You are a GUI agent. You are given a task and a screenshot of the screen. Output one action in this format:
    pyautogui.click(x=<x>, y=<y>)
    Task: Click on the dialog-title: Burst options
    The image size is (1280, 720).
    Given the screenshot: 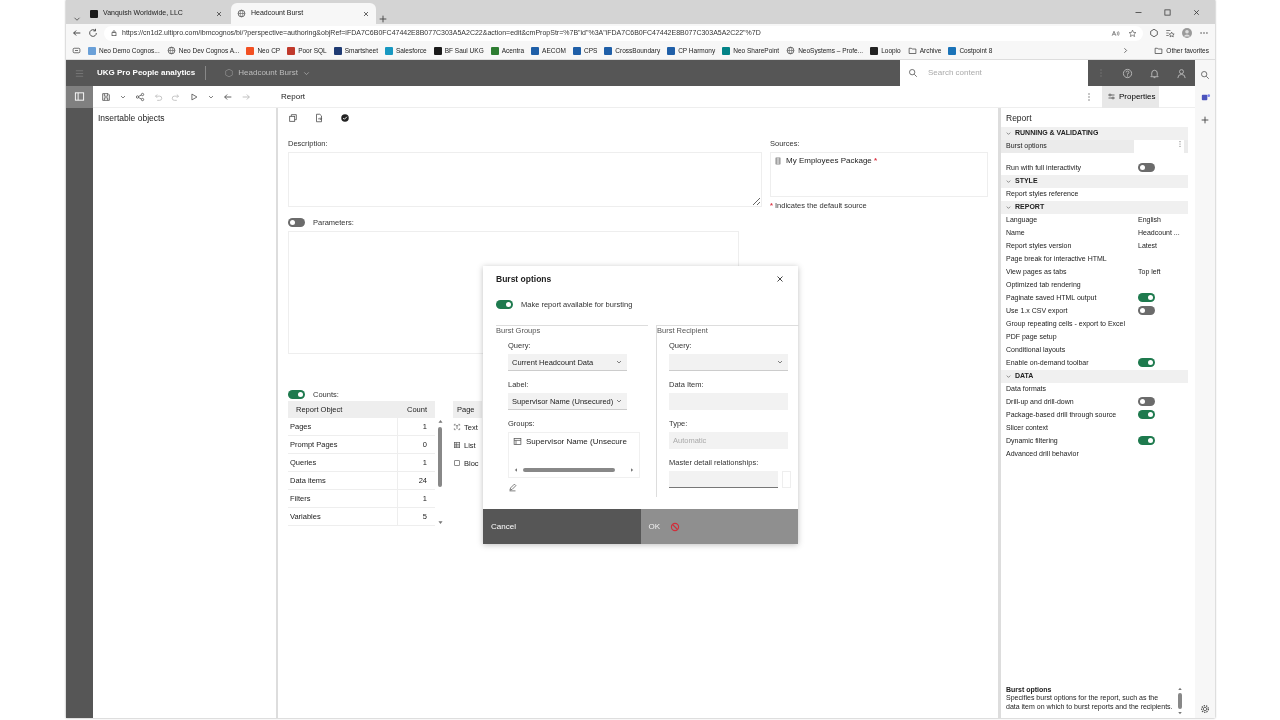 What is the action you would take?
    pyautogui.click(x=524, y=279)
    